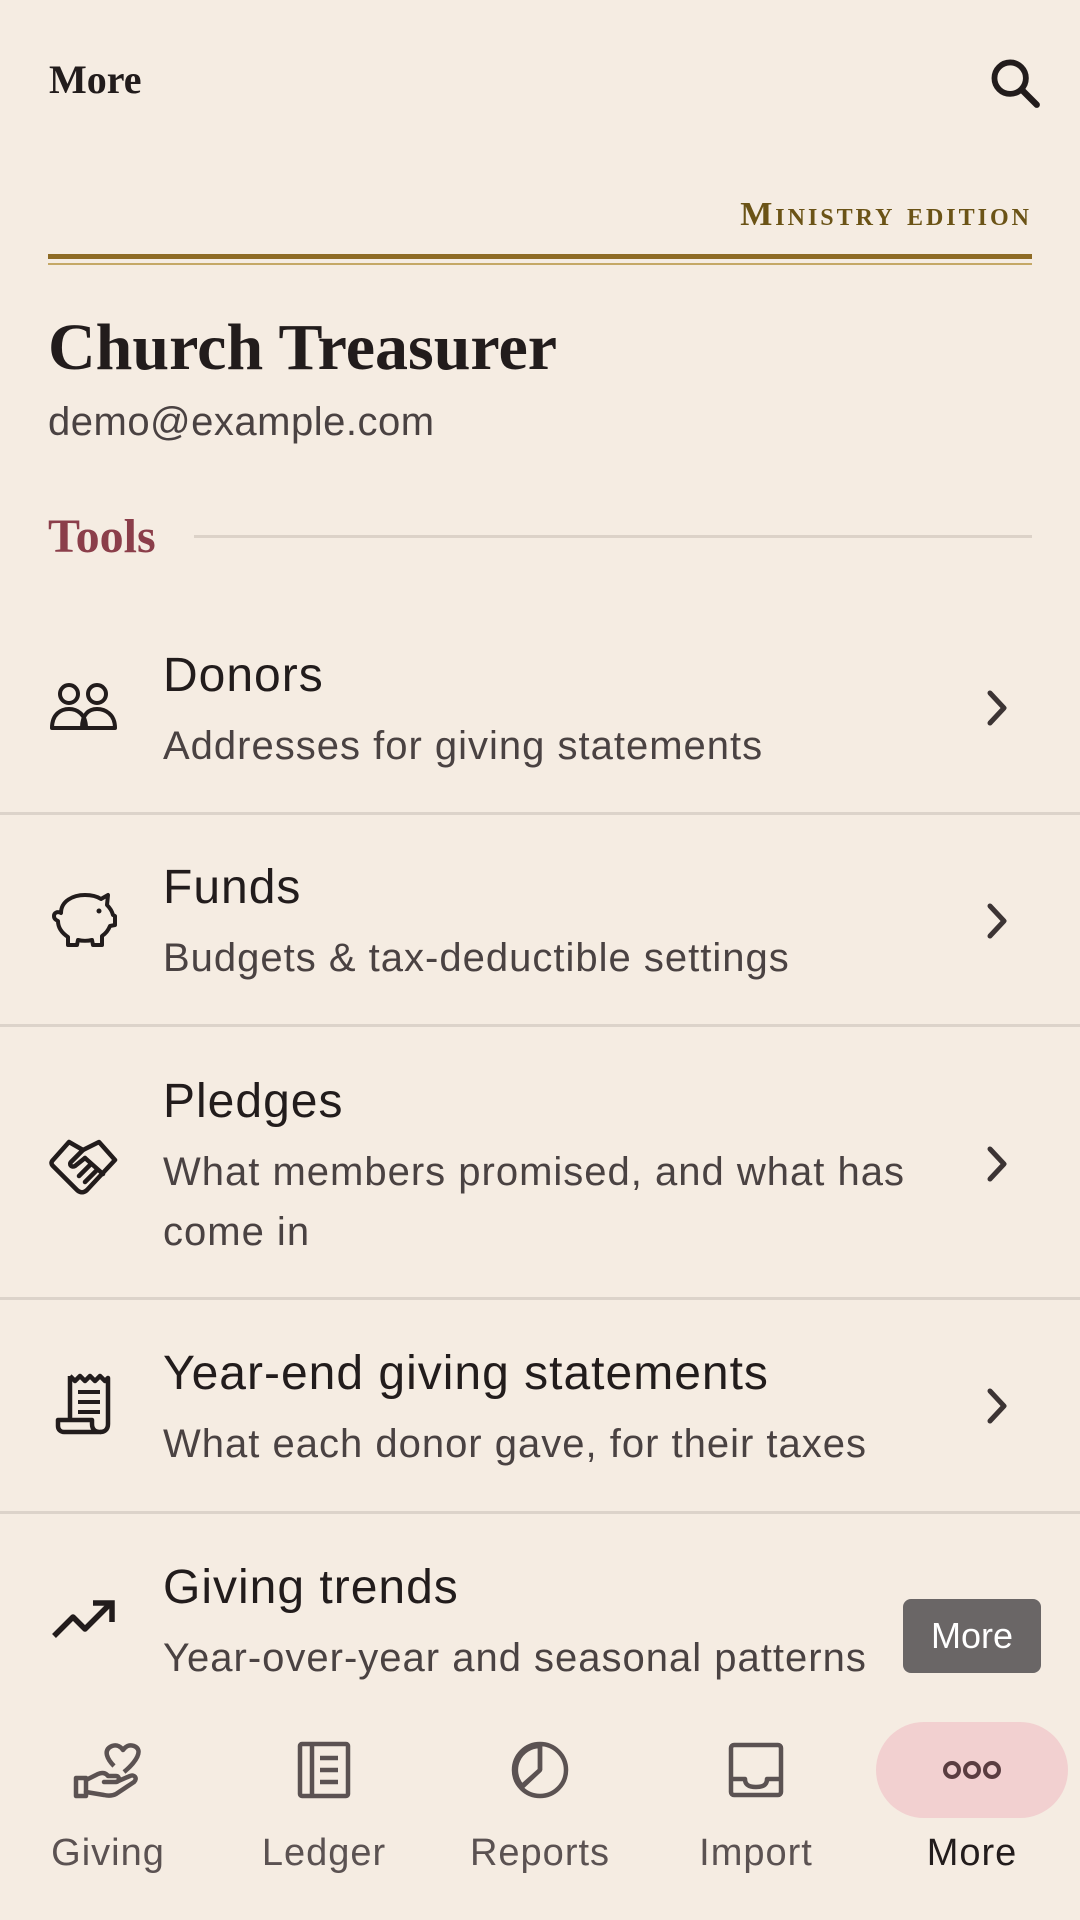  Describe the element at coordinates (466, 1373) in the screenshot. I see `list-item-title: Year-end giving statements` at that location.